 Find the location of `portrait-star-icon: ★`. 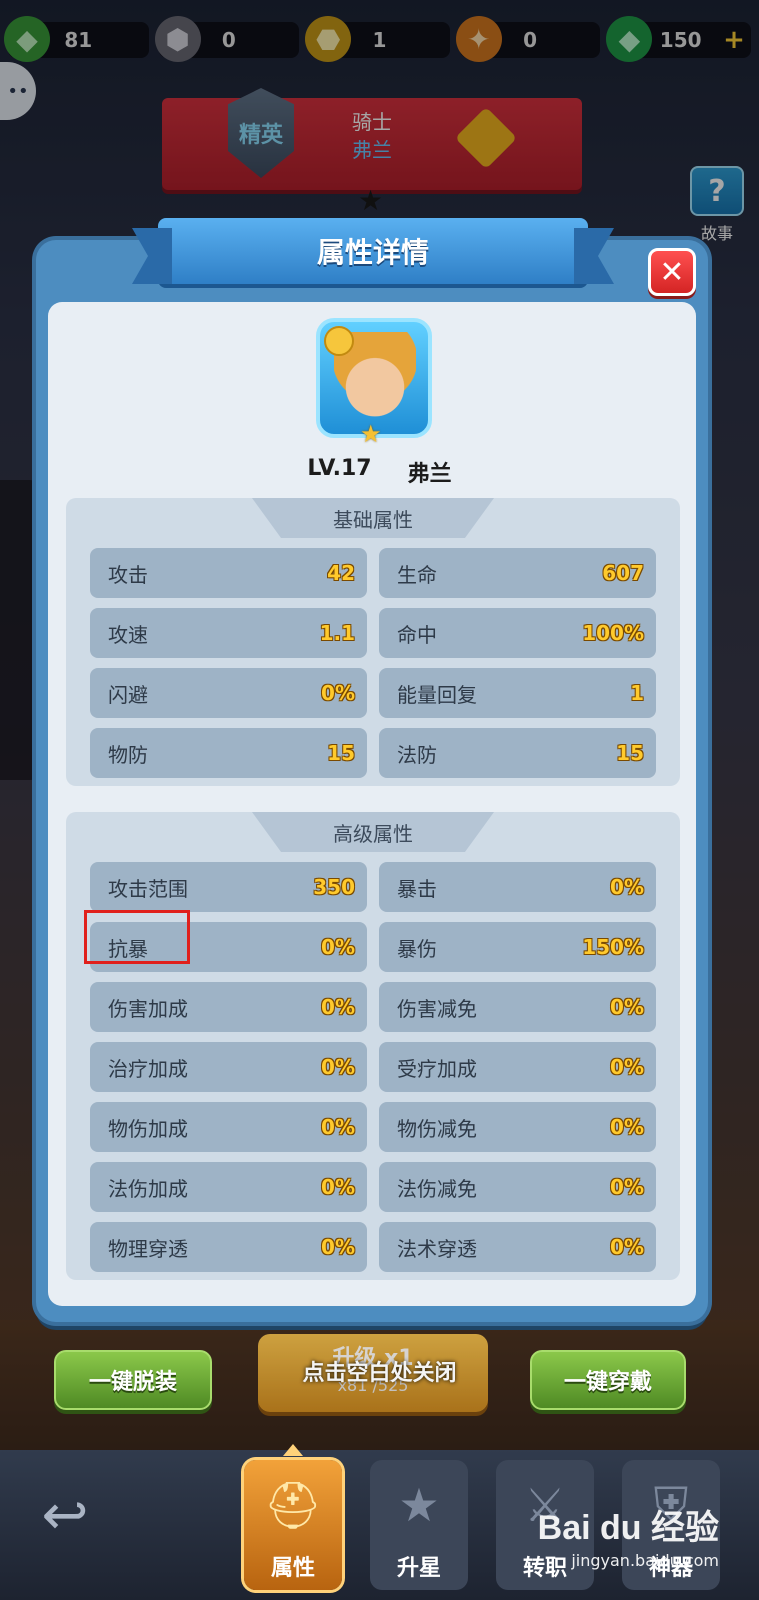

portrait-star-icon: ★ is located at coordinates (371, 434).